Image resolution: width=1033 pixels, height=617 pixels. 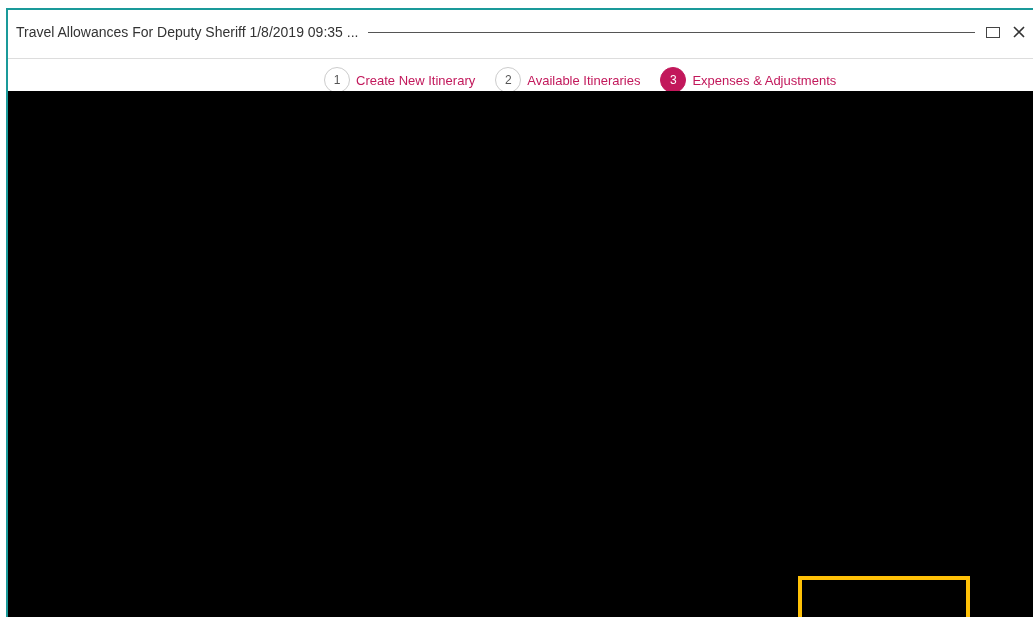 What do you see at coordinates (584, 80) in the screenshot?
I see `step-label: Available Itineraries` at bounding box center [584, 80].